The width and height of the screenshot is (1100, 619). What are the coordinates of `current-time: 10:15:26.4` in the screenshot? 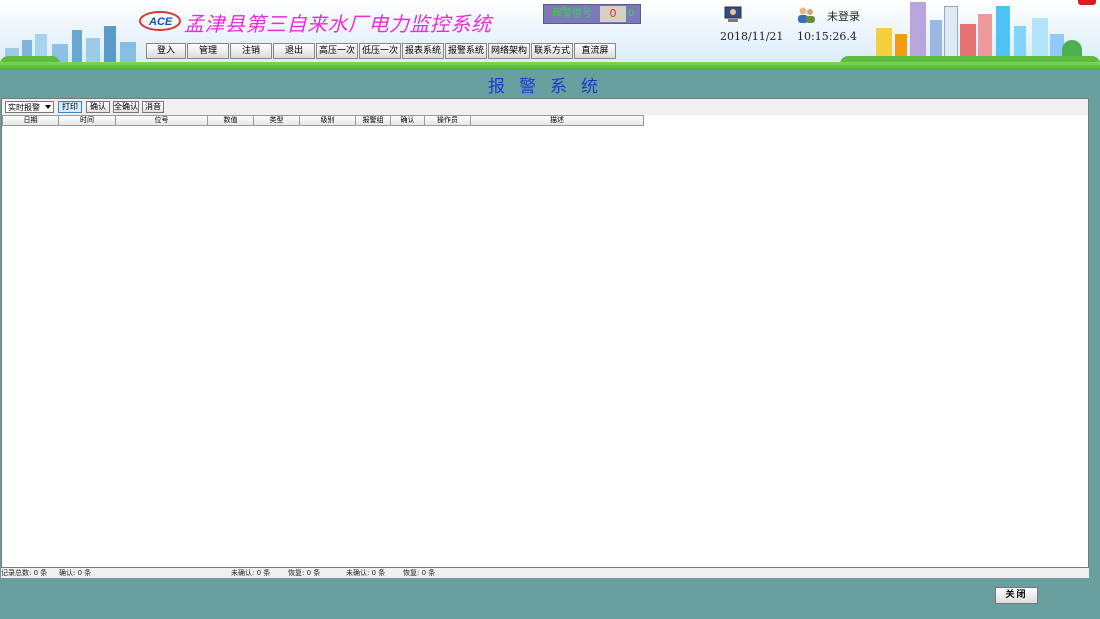 It's located at (827, 36).